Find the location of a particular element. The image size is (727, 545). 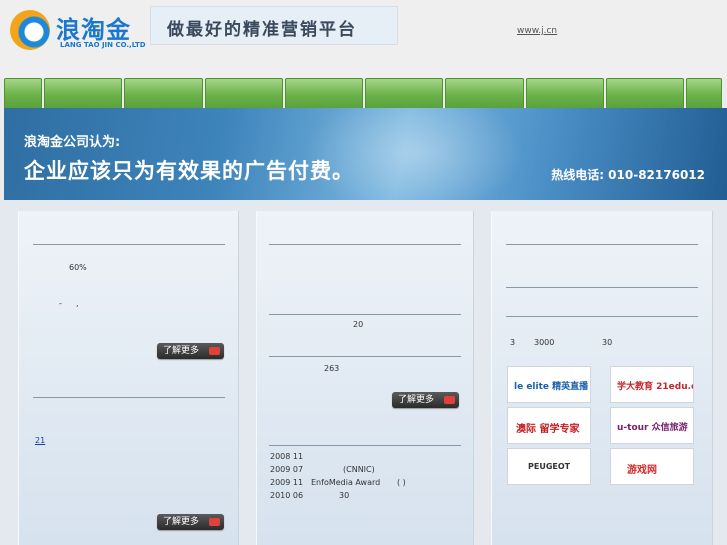

timeline-date: 2008 11 is located at coordinates (287, 456).